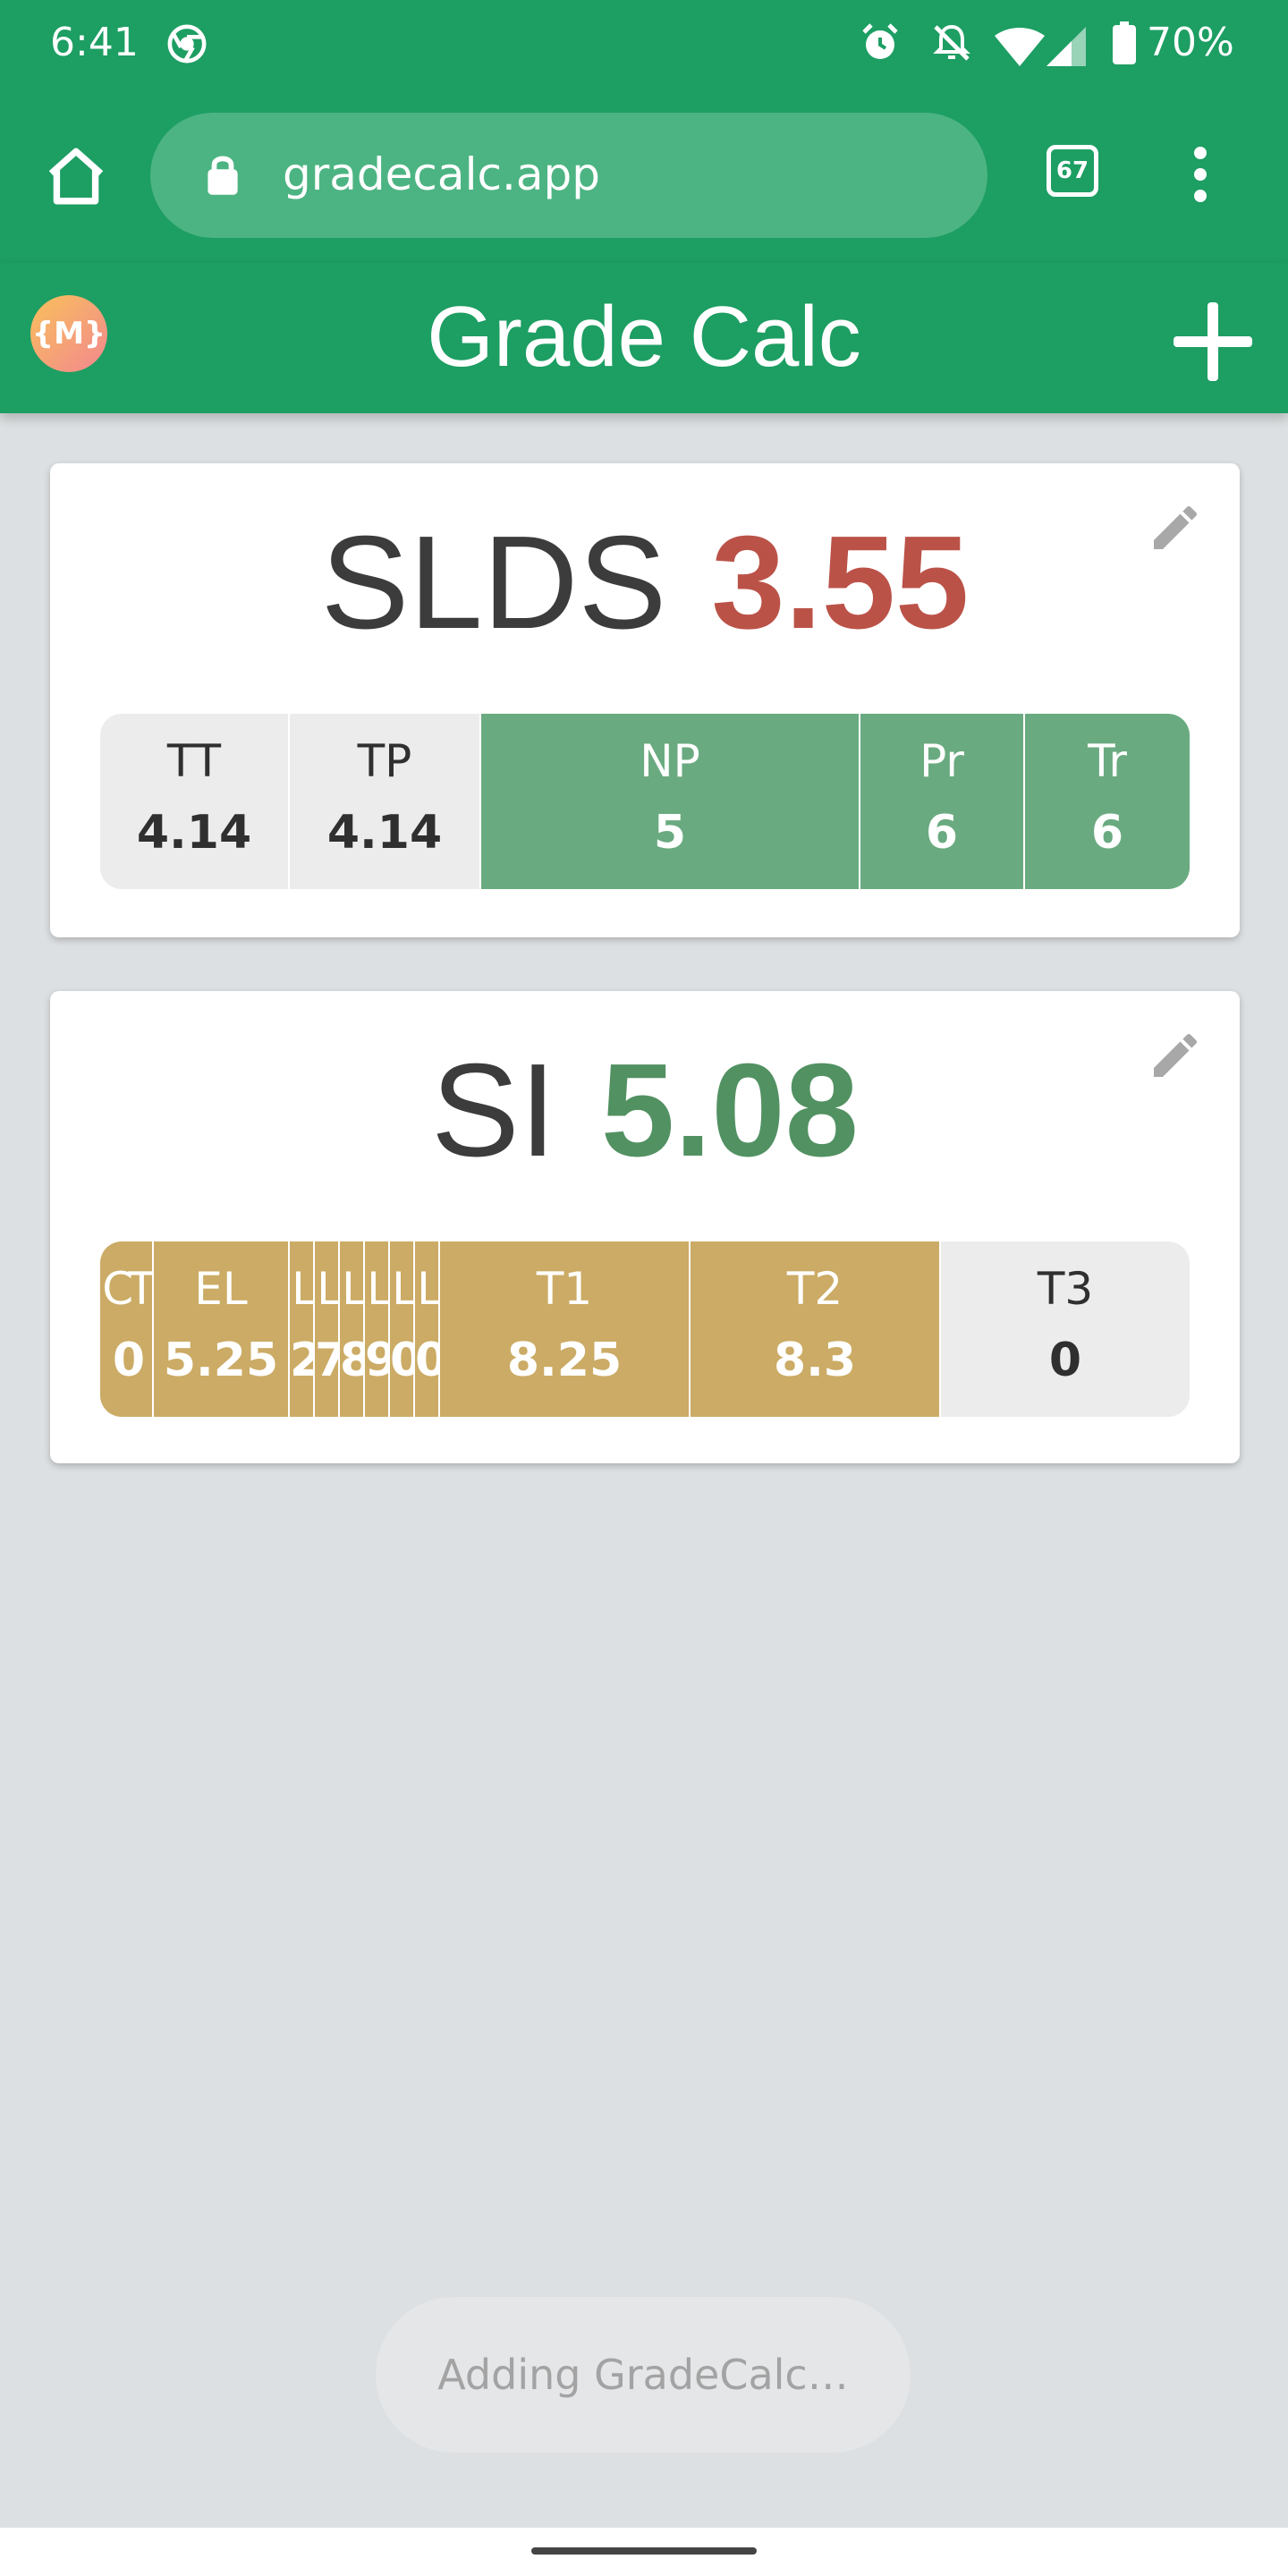 Image resolution: width=1288 pixels, height=2576 pixels. I want to click on component-value: 8, so click(352, 1360).